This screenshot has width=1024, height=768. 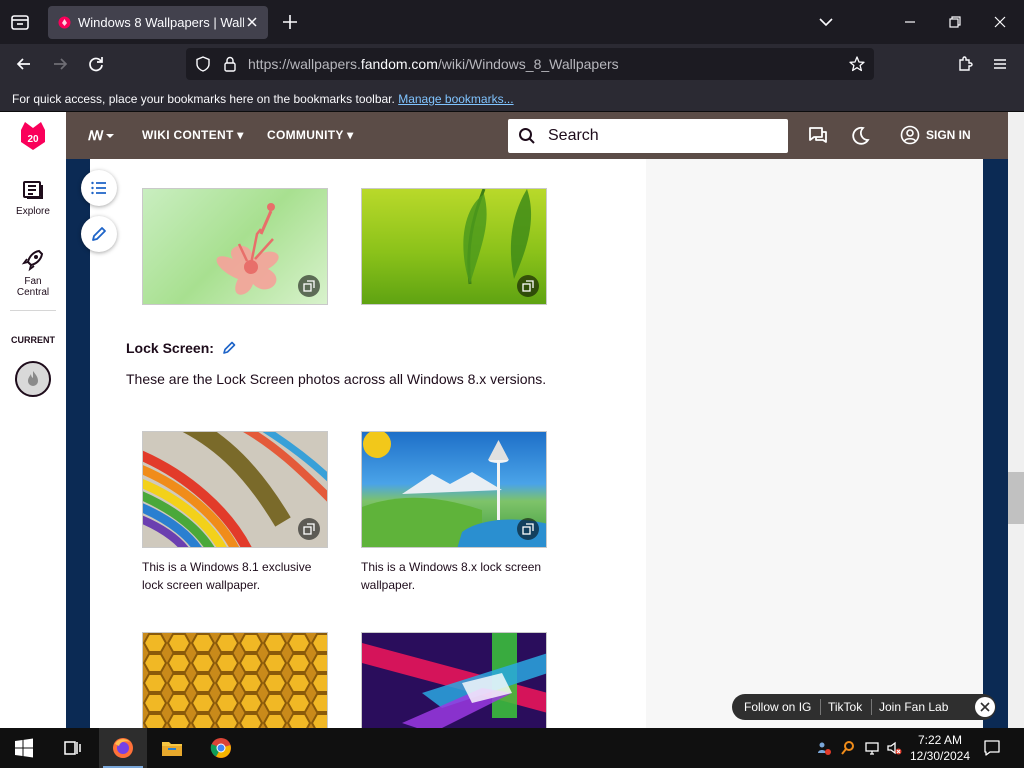 I want to click on forward-icon, so click(x=60, y=64).